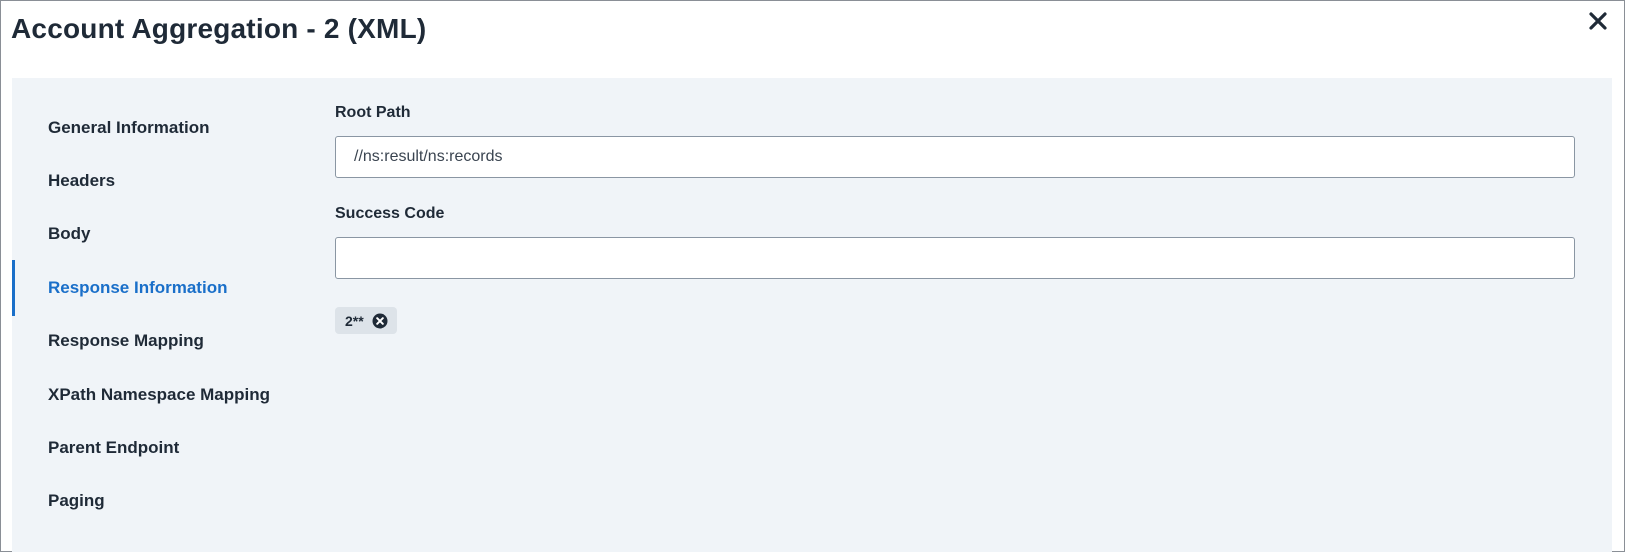 This screenshot has height=552, width=1625. What do you see at coordinates (162, 501) in the screenshot?
I see `sidebar-item-paging: Paging` at bounding box center [162, 501].